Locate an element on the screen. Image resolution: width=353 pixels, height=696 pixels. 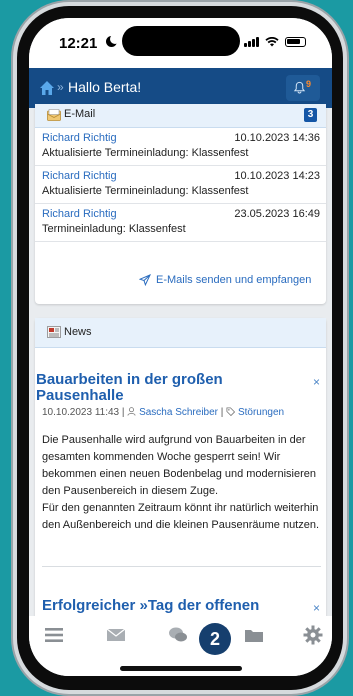
paper-plane-icon is located at coordinates (145, 280).